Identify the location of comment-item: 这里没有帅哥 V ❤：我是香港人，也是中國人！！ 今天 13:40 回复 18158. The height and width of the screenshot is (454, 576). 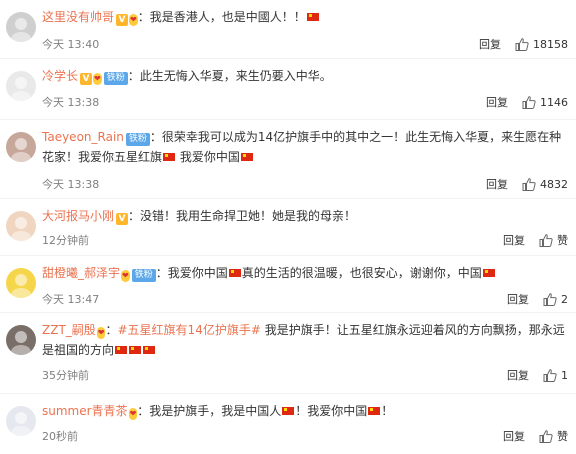
(288, 29).